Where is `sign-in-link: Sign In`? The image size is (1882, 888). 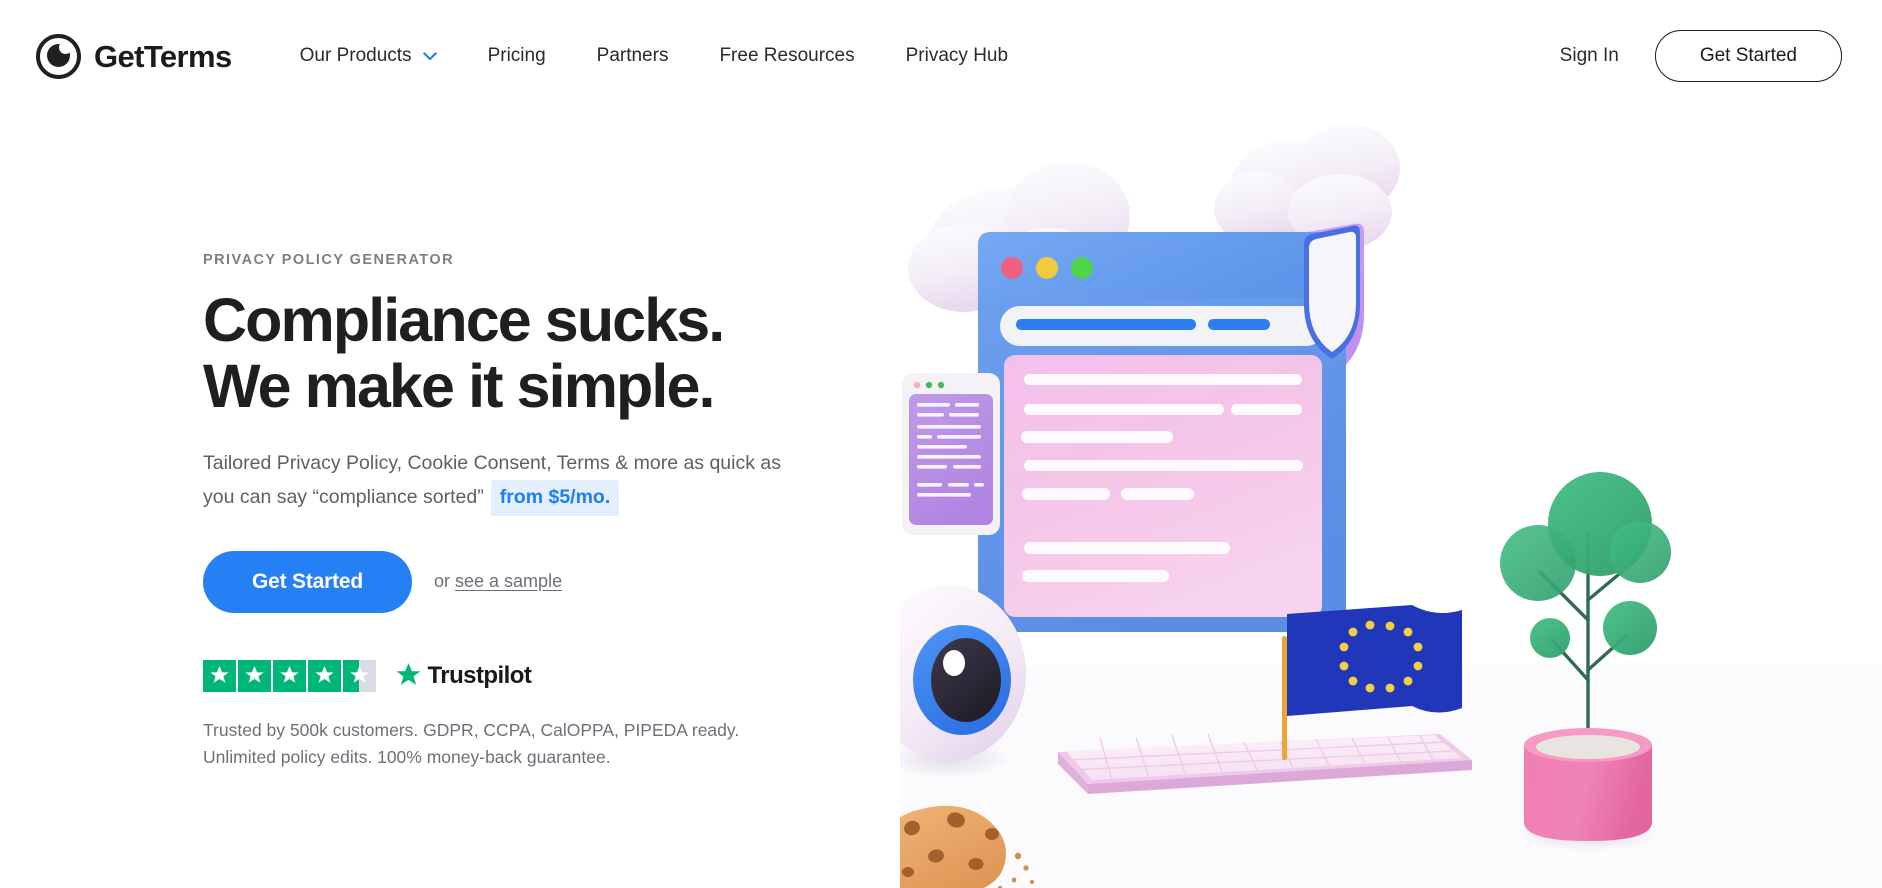 sign-in-link: Sign In is located at coordinates (1589, 56).